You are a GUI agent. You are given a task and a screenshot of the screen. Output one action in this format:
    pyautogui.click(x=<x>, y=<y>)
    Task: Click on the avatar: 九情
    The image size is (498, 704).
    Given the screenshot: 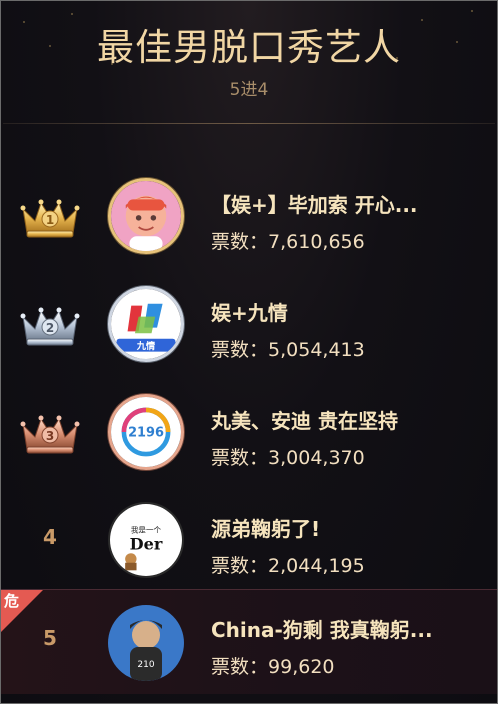 What is the action you would take?
    pyautogui.click(x=146, y=324)
    